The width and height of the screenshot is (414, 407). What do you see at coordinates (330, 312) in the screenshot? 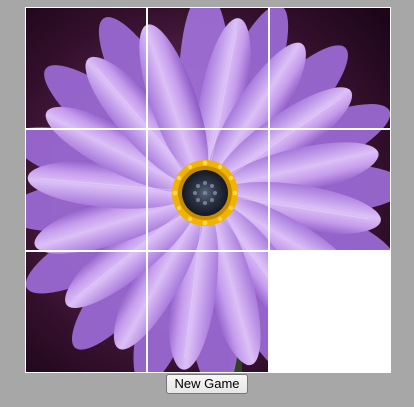
I see `empty-tile-slot` at bounding box center [330, 312].